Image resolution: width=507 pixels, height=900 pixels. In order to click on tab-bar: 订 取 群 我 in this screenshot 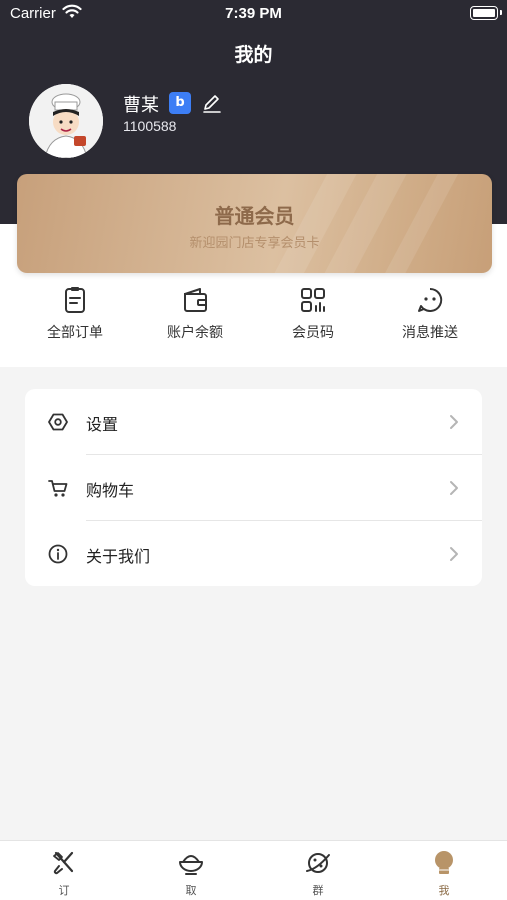, I will do `click(253, 870)`.